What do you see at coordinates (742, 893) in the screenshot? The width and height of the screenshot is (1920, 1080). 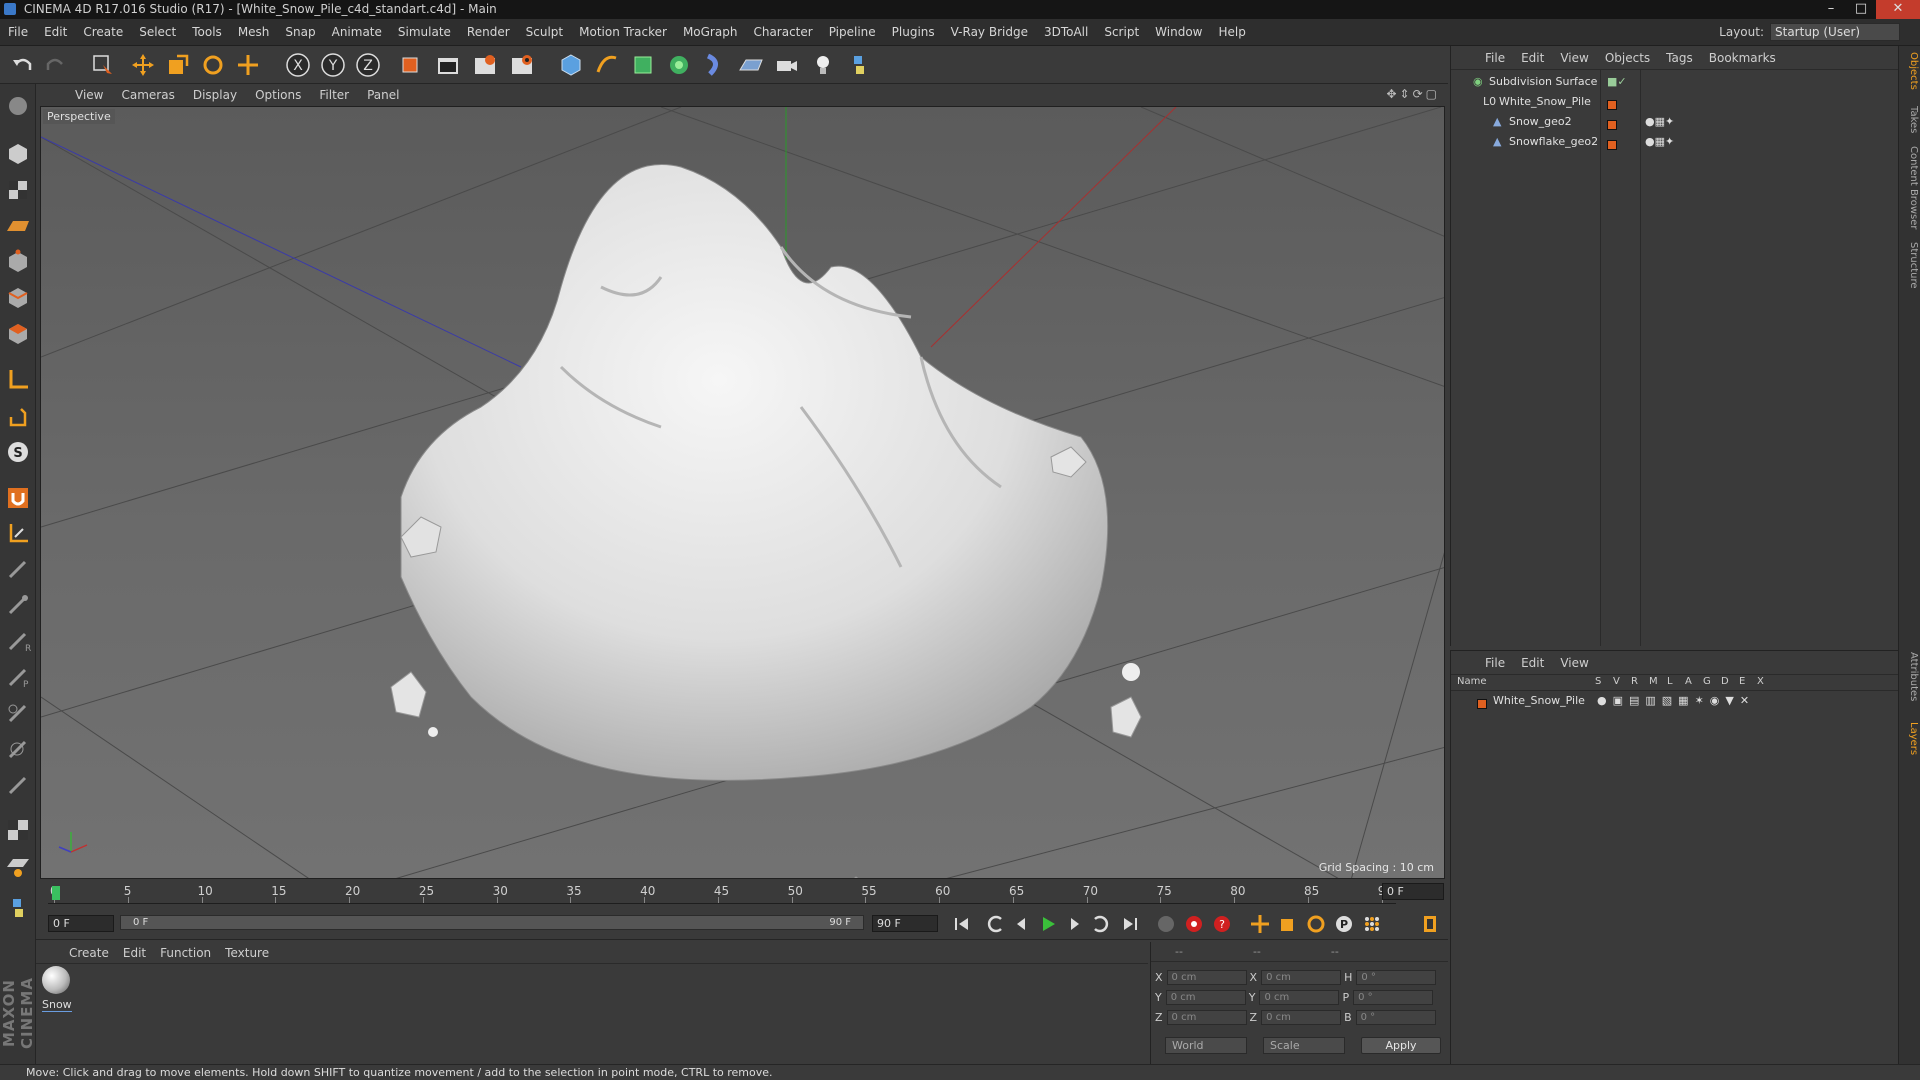 I see `timeline-ruler: 051015202530354045505560657075808590 0 F` at bounding box center [742, 893].